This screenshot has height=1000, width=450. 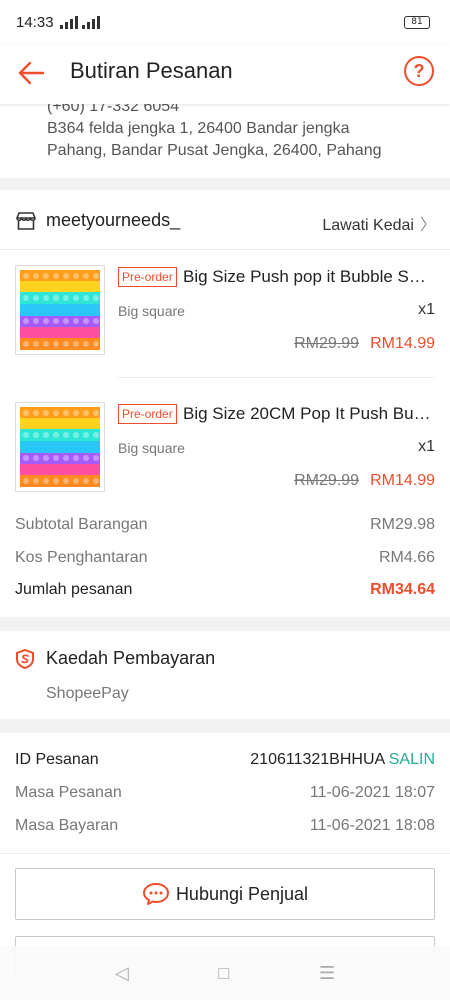 What do you see at coordinates (225, 826) in the screenshot?
I see `payment-time-row: Masa Bayaran 11-06-2021 18:08` at bounding box center [225, 826].